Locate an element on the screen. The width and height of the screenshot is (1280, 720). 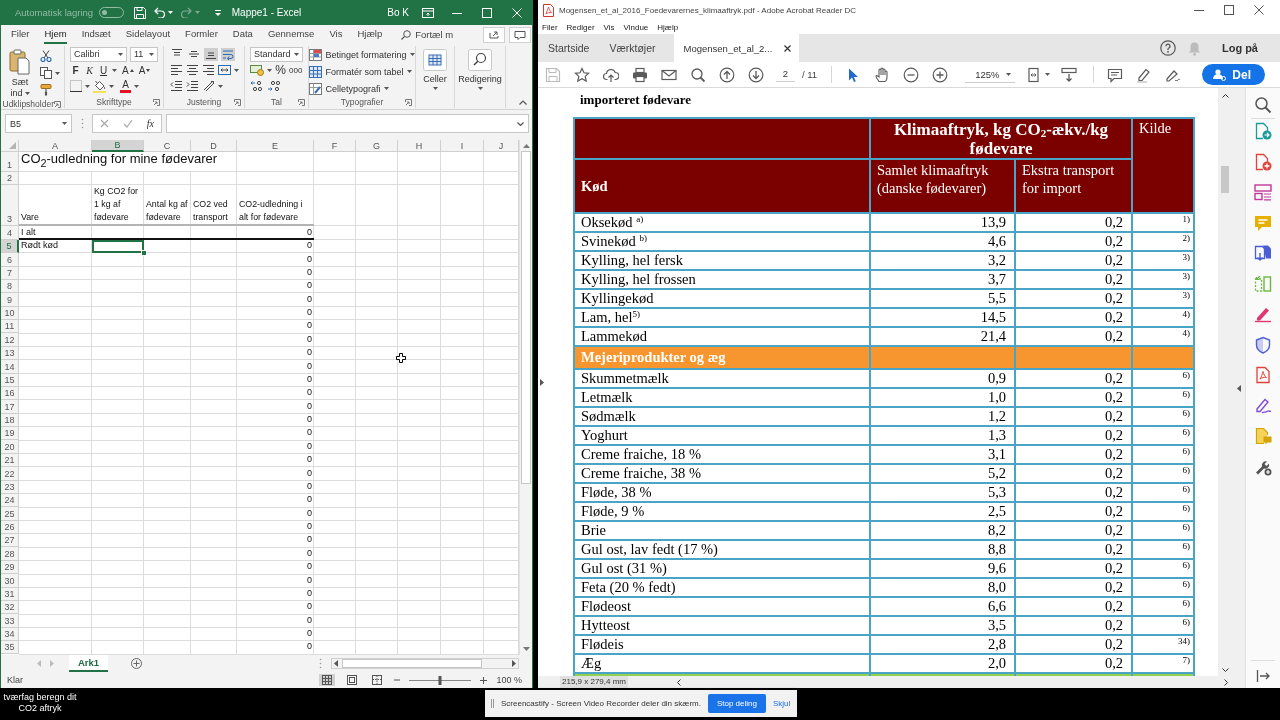
scroll-up-icon is located at coordinates (1225, 96).